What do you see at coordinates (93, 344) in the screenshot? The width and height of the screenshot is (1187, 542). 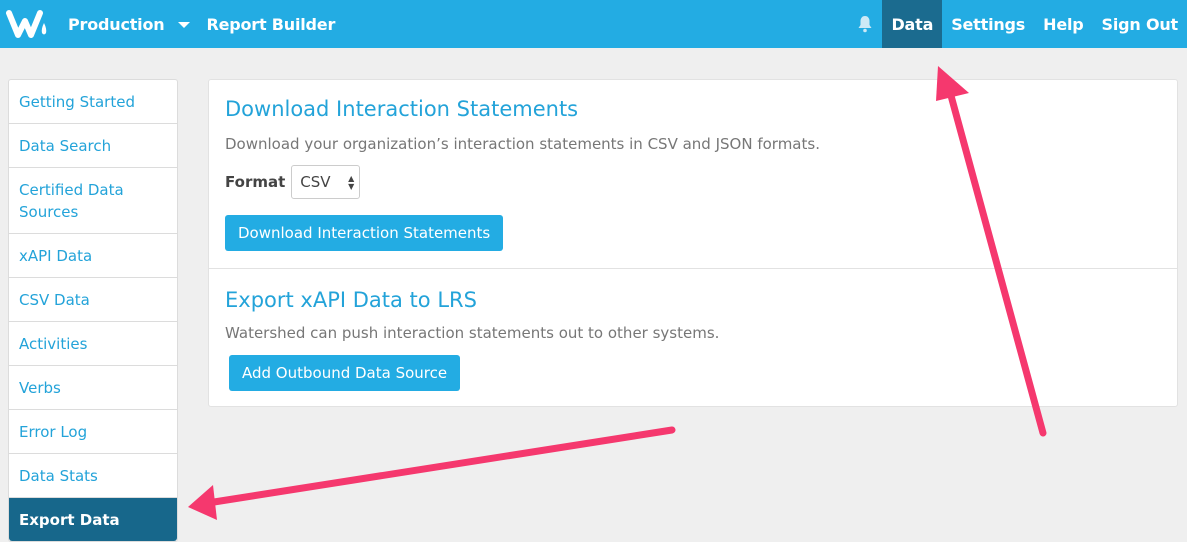 I see `sidebar-item-activities: Activities` at bounding box center [93, 344].